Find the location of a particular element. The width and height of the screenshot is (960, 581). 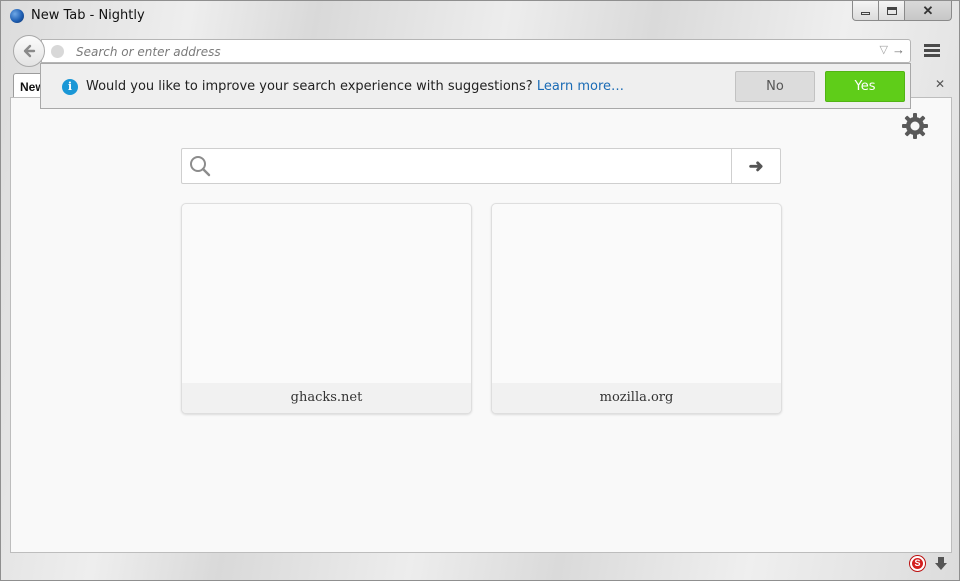

globe-icon is located at coordinates (57, 51).